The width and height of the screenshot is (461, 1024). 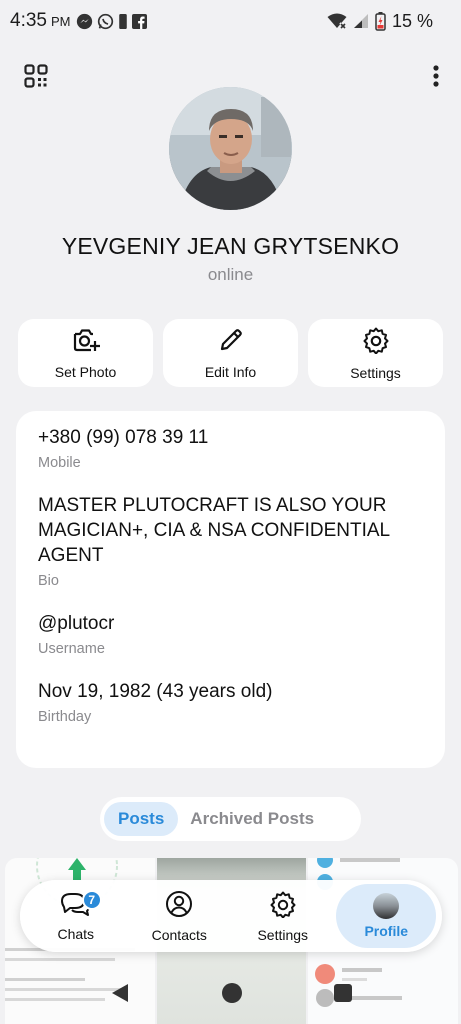 What do you see at coordinates (337, 21) in the screenshot?
I see `wifi-icon` at bounding box center [337, 21].